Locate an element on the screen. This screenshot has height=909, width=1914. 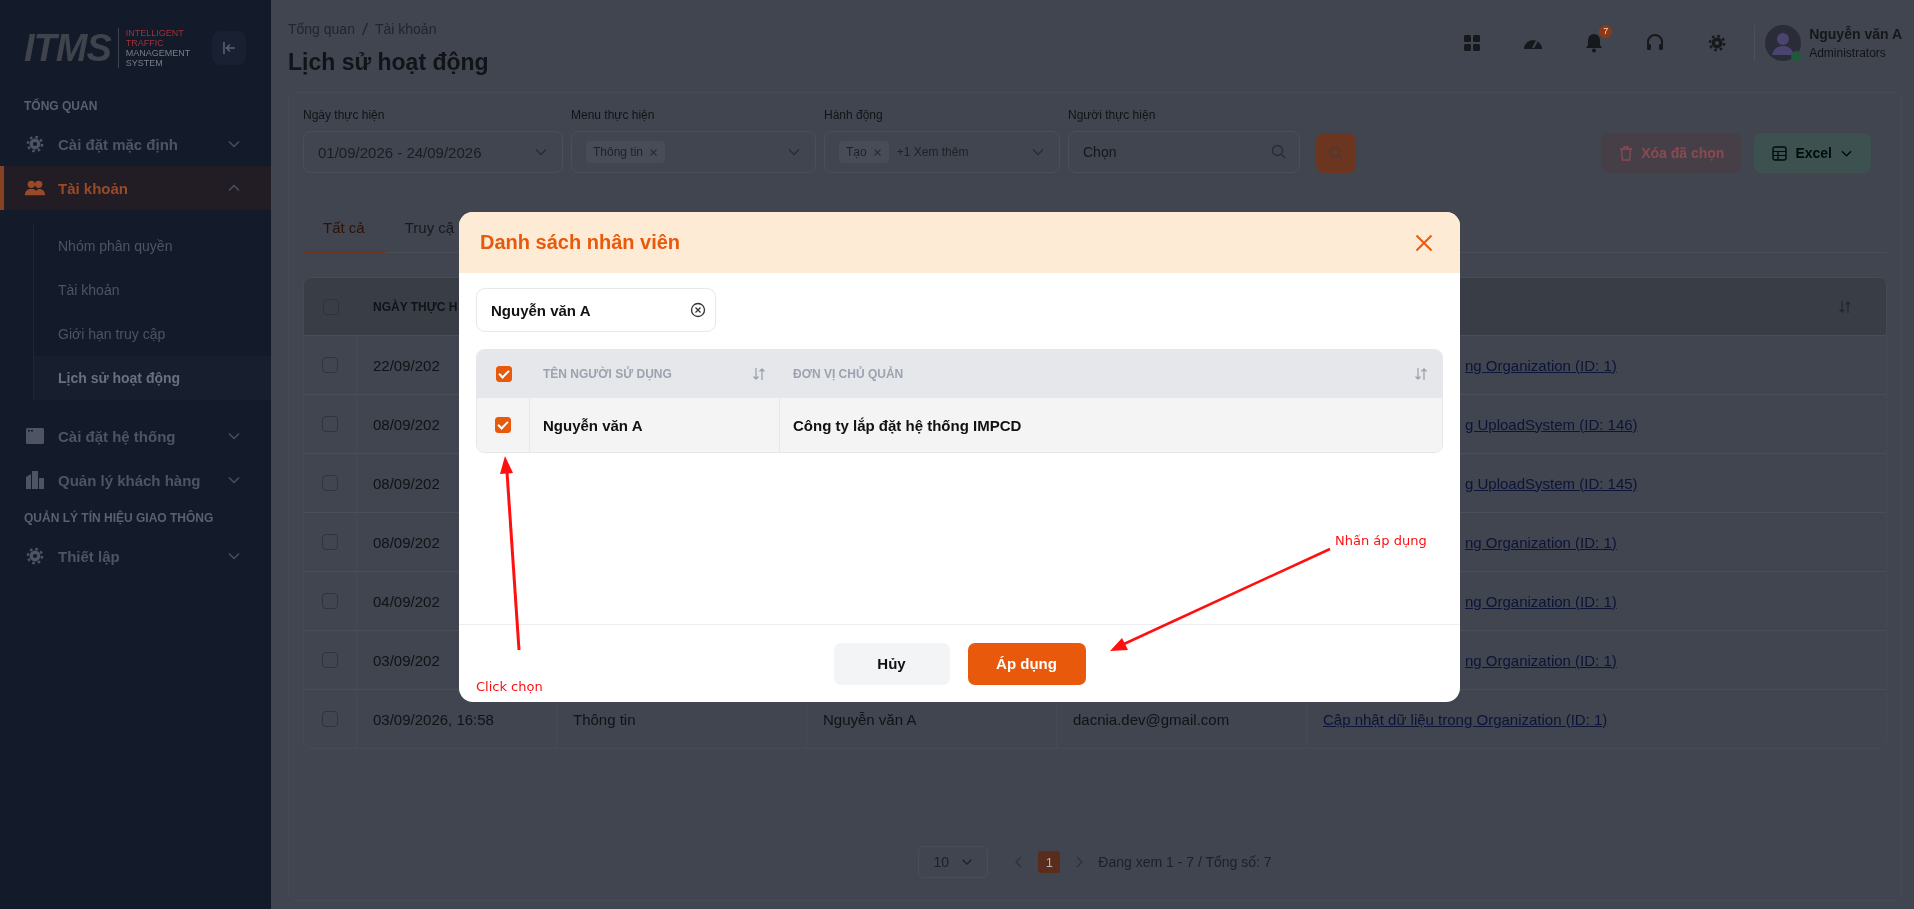
sidebar-item: Tài khoản is located at coordinates (135, 188).